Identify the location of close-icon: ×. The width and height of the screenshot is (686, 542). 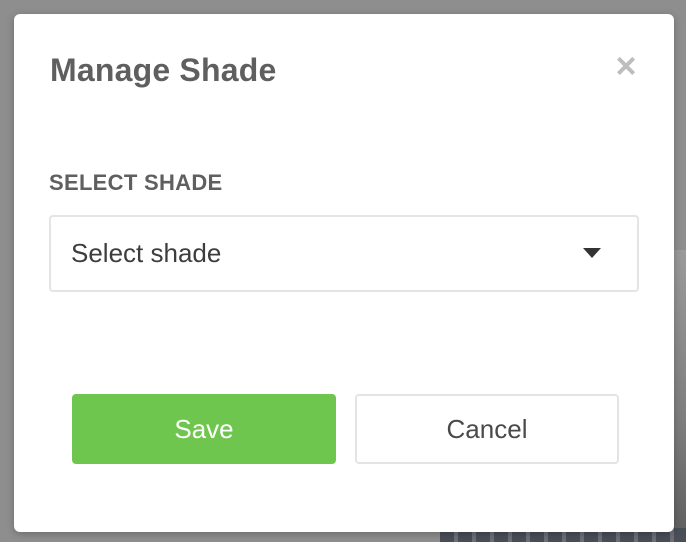
(626, 66).